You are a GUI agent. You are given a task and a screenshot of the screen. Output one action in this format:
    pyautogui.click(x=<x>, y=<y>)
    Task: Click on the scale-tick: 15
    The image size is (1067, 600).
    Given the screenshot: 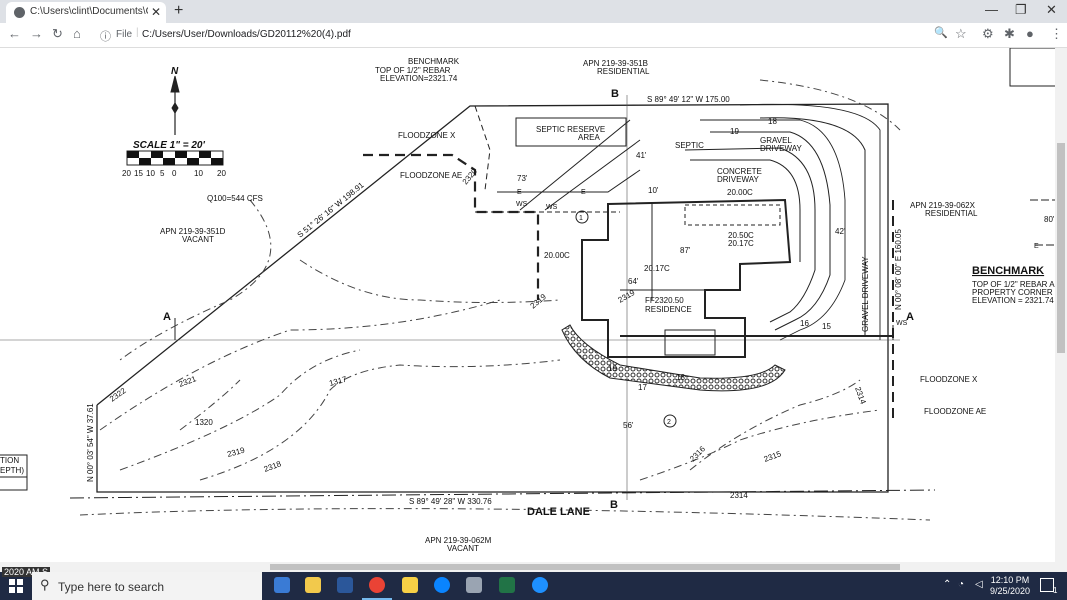 What is the action you would take?
    pyautogui.click(x=138, y=173)
    